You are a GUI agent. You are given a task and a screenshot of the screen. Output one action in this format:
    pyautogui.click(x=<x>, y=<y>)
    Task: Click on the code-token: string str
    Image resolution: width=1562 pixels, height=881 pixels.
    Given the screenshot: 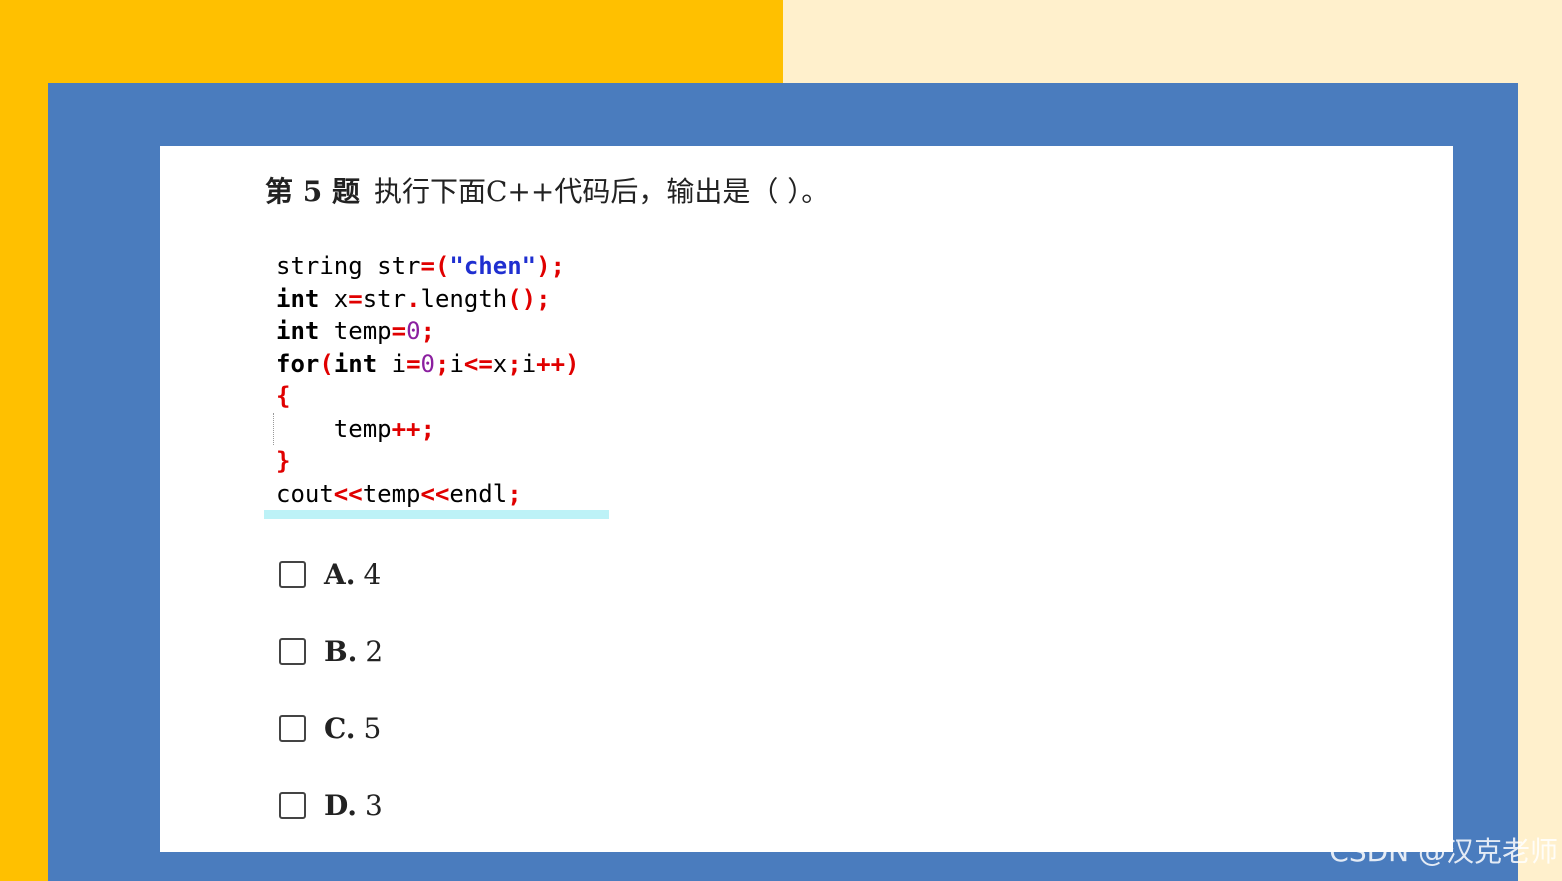 What is the action you would take?
    pyautogui.click(x=348, y=266)
    